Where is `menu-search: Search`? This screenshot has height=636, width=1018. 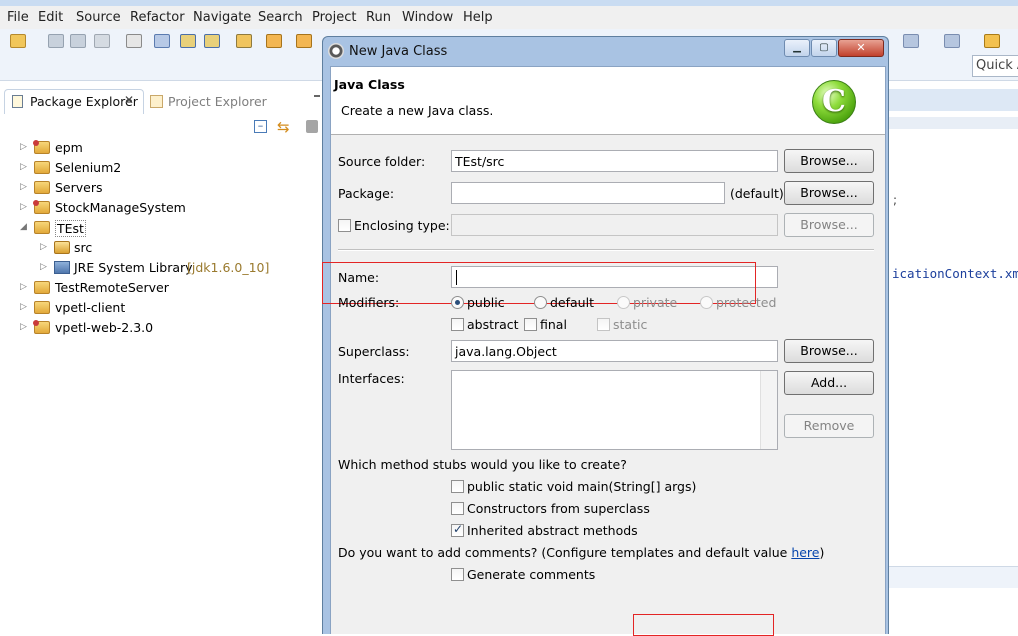
menu-search: Search is located at coordinates (280, 17).